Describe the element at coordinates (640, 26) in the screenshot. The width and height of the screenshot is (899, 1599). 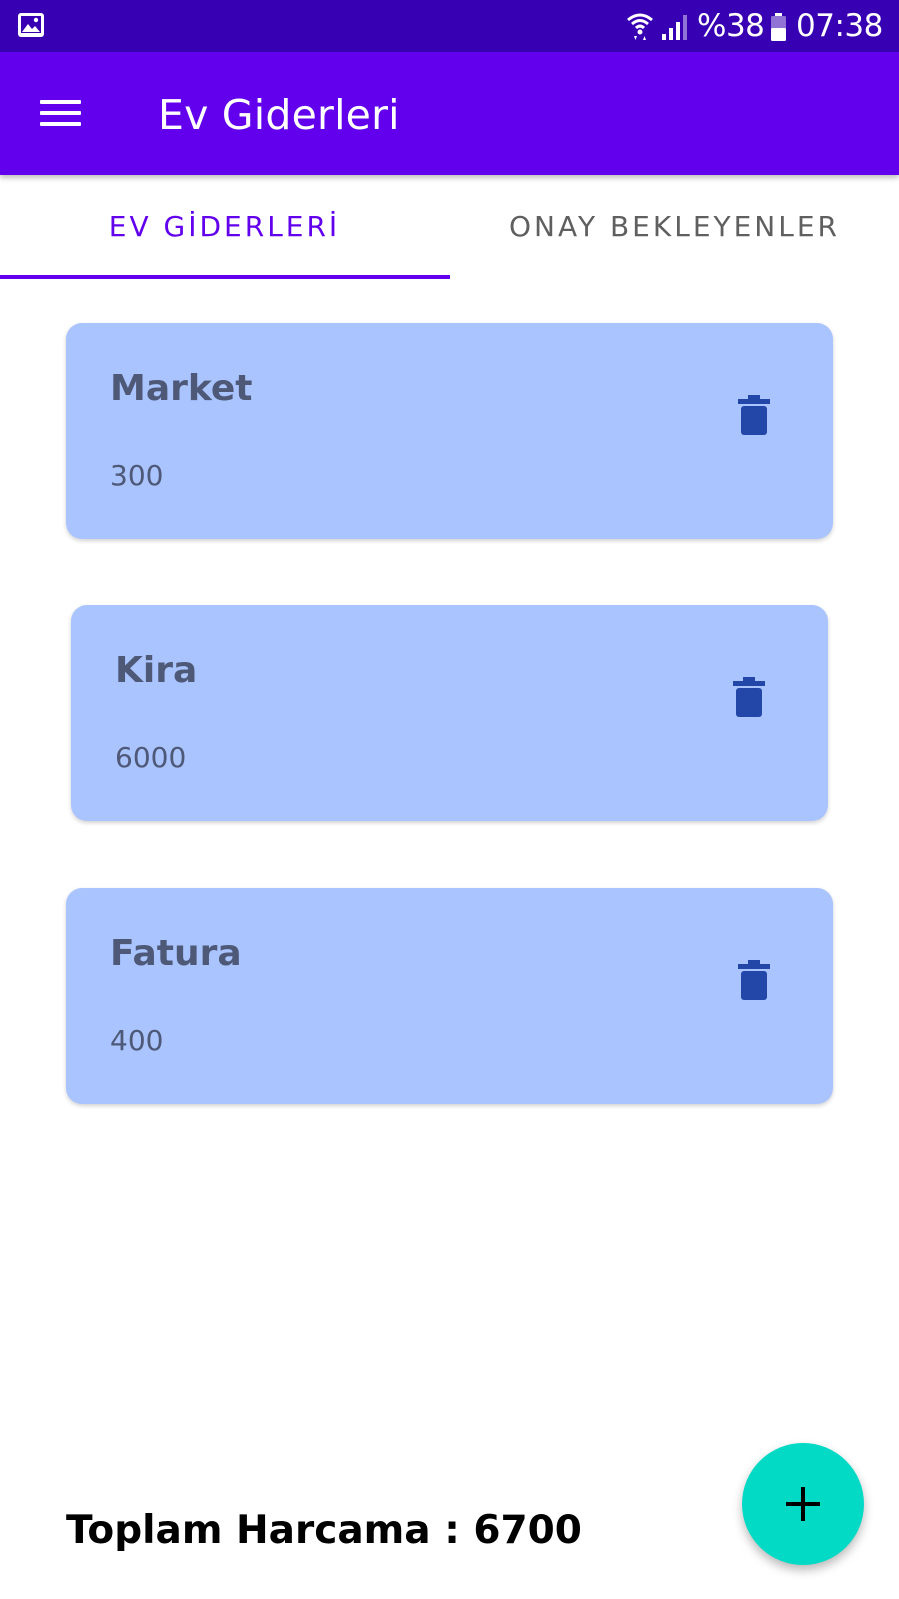
I see `wifi-icon` at that location.